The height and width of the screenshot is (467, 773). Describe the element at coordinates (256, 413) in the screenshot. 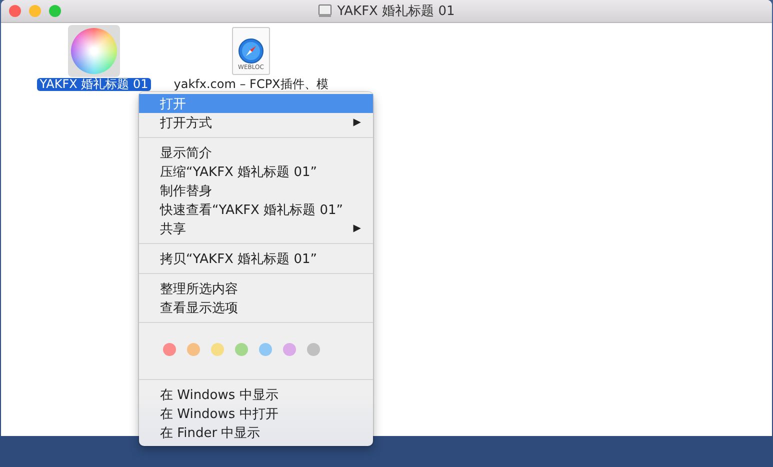

I see `menu-item: 在 Windows 中打开` at that location.